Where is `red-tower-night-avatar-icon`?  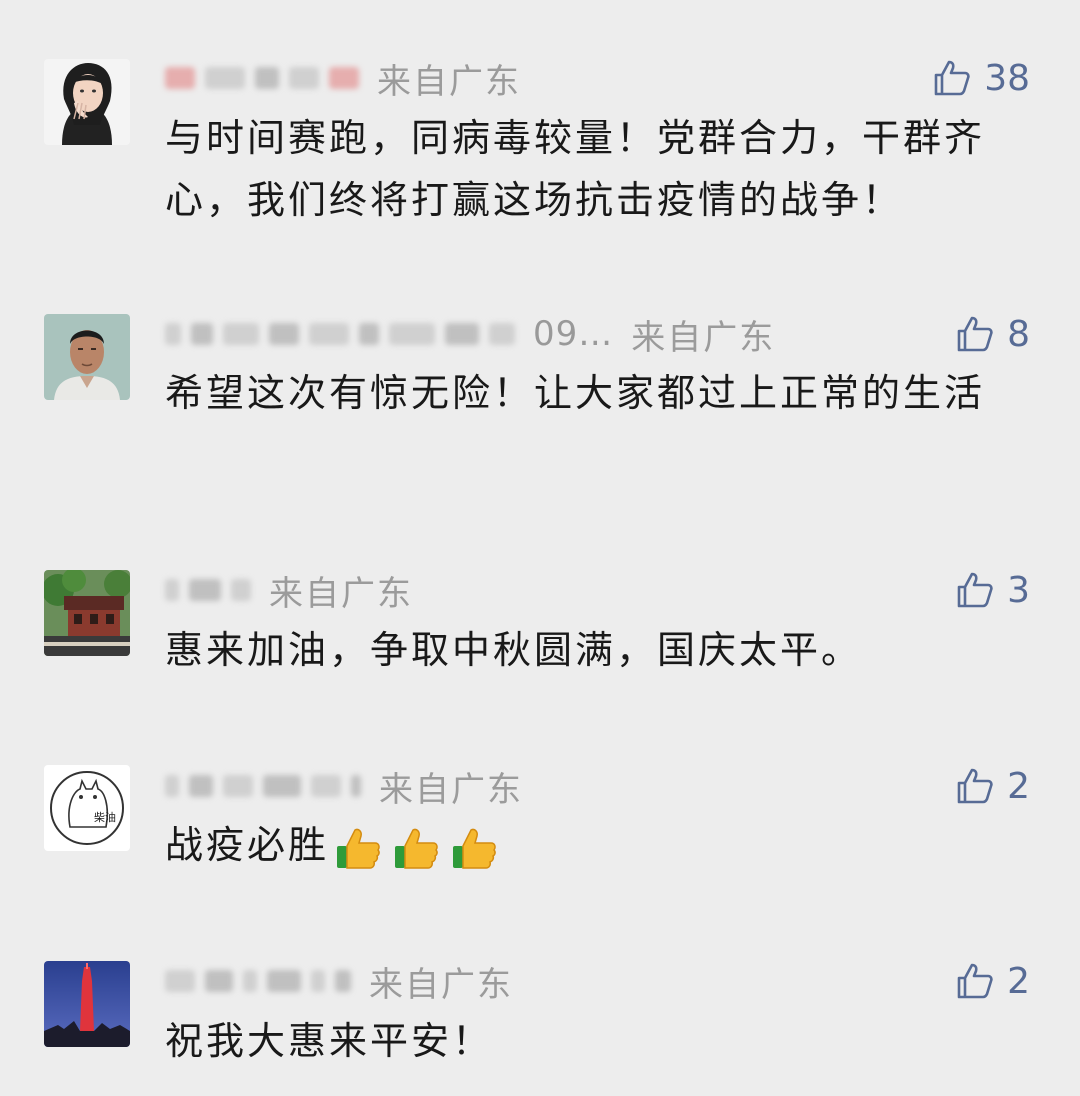 red-tower-night-avatar-icon is located at coordinates (87, 1004).